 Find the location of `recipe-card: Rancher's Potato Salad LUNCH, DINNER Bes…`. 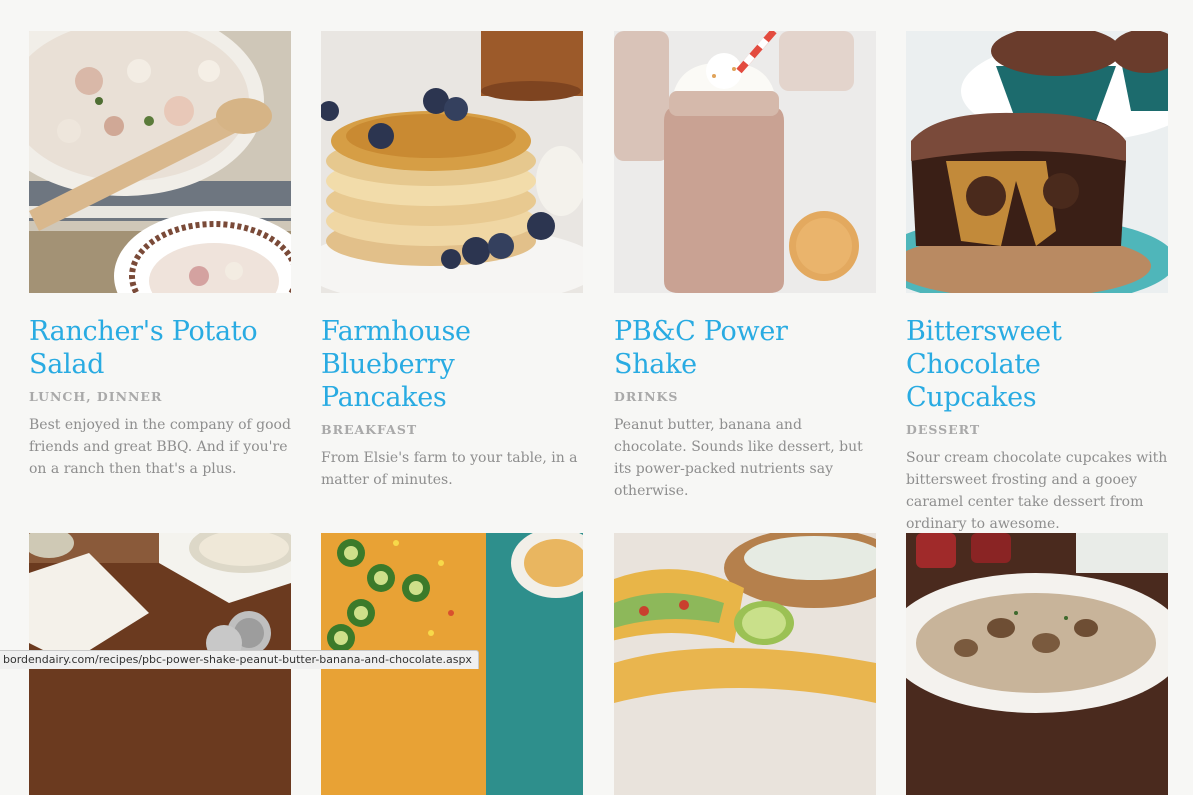

recipe-card: Rancher's Potato Salad LUNCH, DINNER Bes… is located at coordinates (160, 255).